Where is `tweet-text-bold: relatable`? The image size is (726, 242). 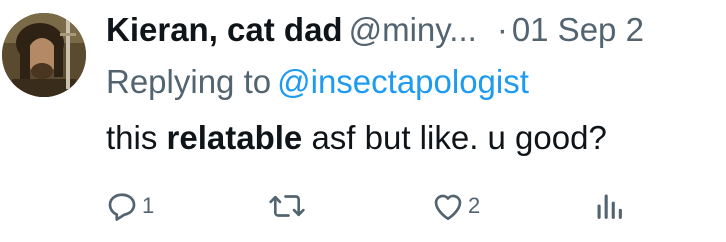
tweet-text-bold: relatable is located at coordinates (234, 137).